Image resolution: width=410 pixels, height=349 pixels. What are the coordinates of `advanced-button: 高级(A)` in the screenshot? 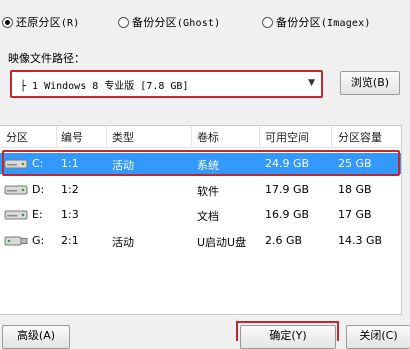 It's located at (36, 337).